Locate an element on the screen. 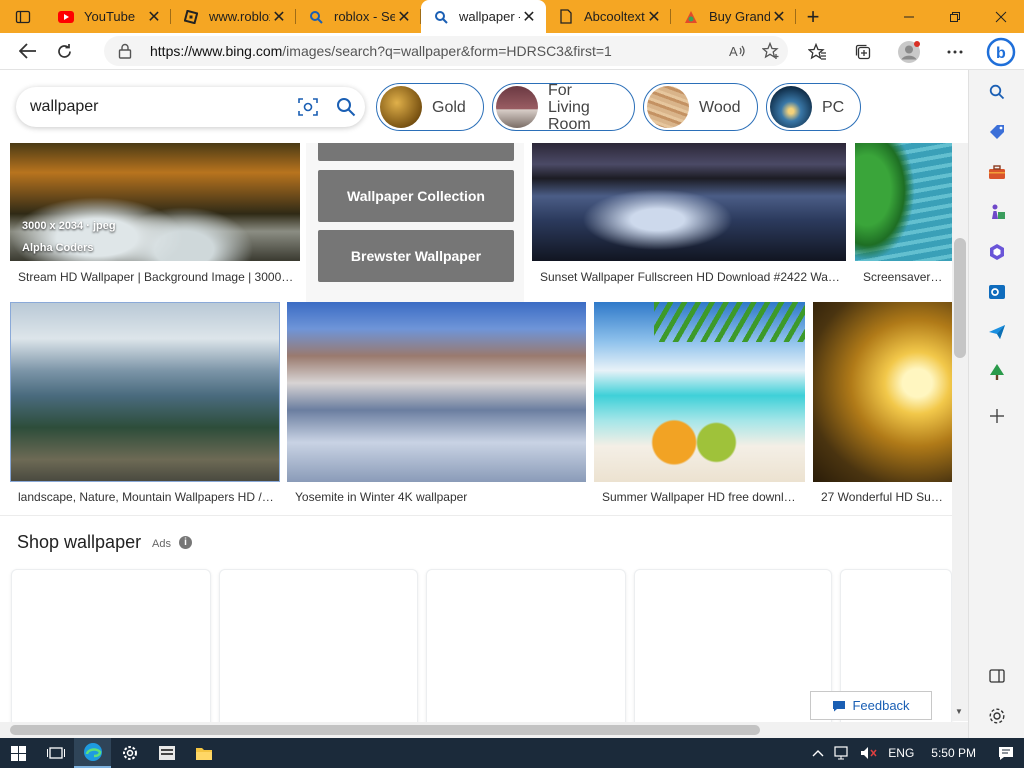 The image size is (1024, 768). sidebar-tree-button is located at coordinates (996, 372).